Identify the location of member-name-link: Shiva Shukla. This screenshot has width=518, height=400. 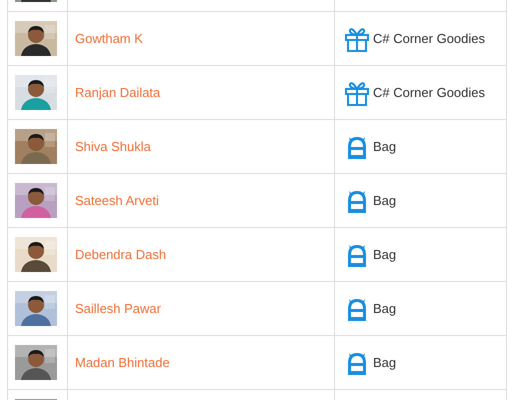
(113, 146).